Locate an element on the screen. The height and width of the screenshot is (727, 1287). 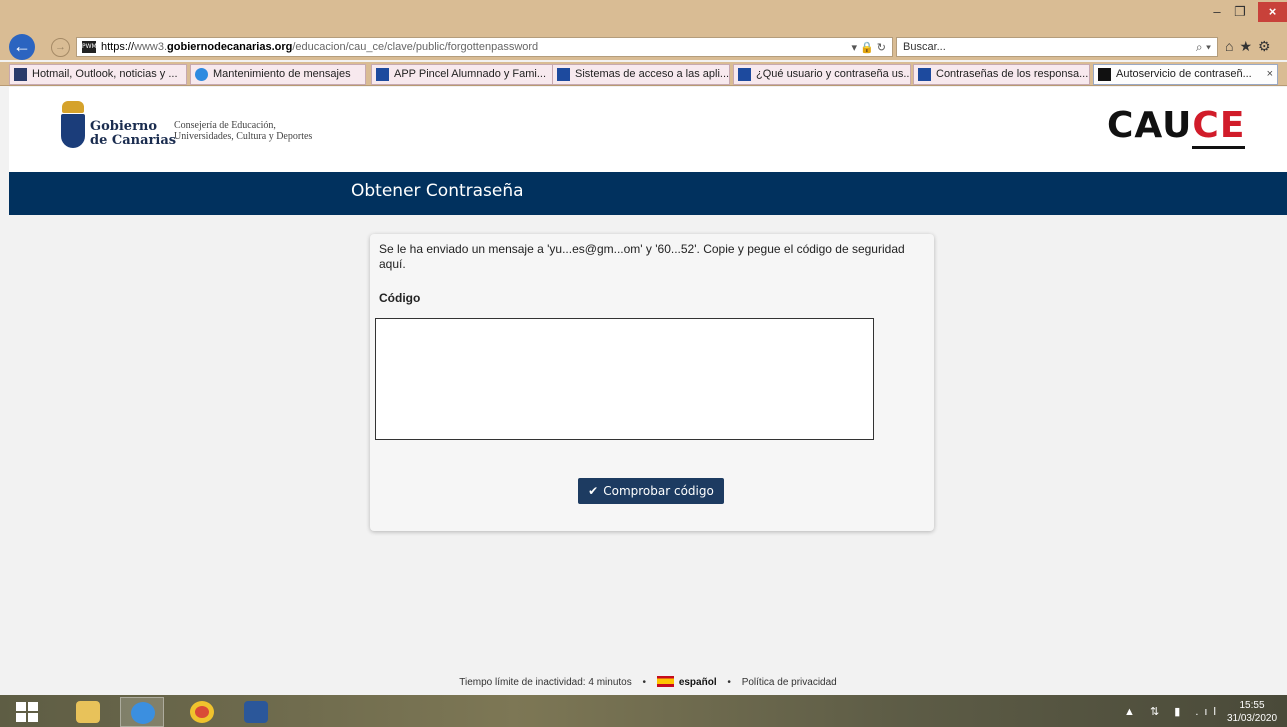
chrome-icon is located at coordinates (202, 712).